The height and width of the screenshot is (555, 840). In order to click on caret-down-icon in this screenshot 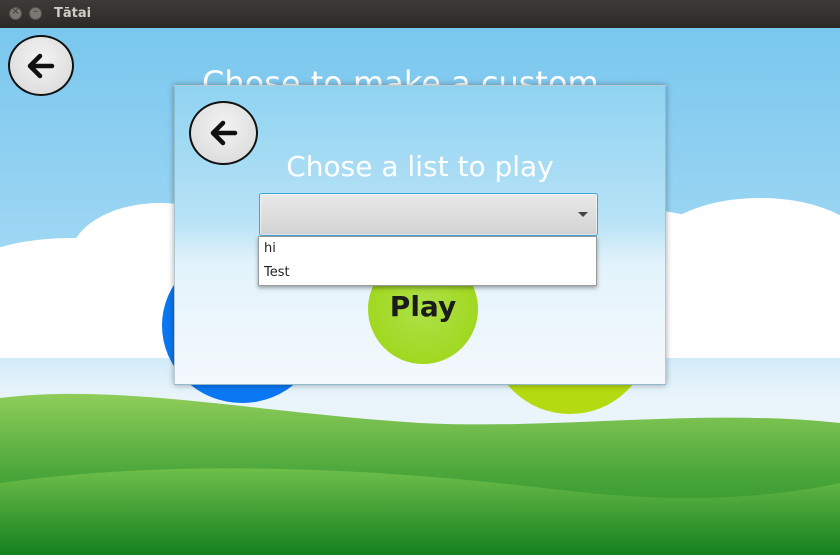, I will do `click(583, 214)`.